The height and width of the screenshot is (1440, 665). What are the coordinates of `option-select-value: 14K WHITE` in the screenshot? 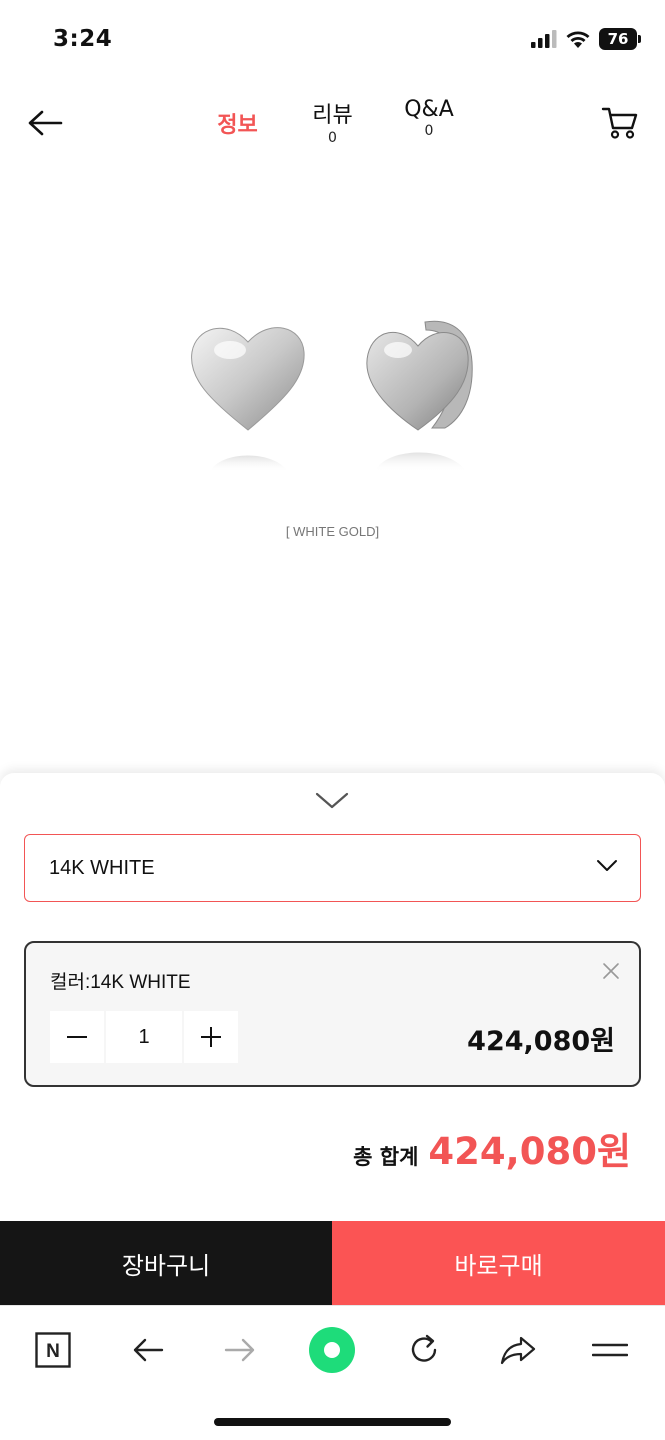 It's located at (102, 868).